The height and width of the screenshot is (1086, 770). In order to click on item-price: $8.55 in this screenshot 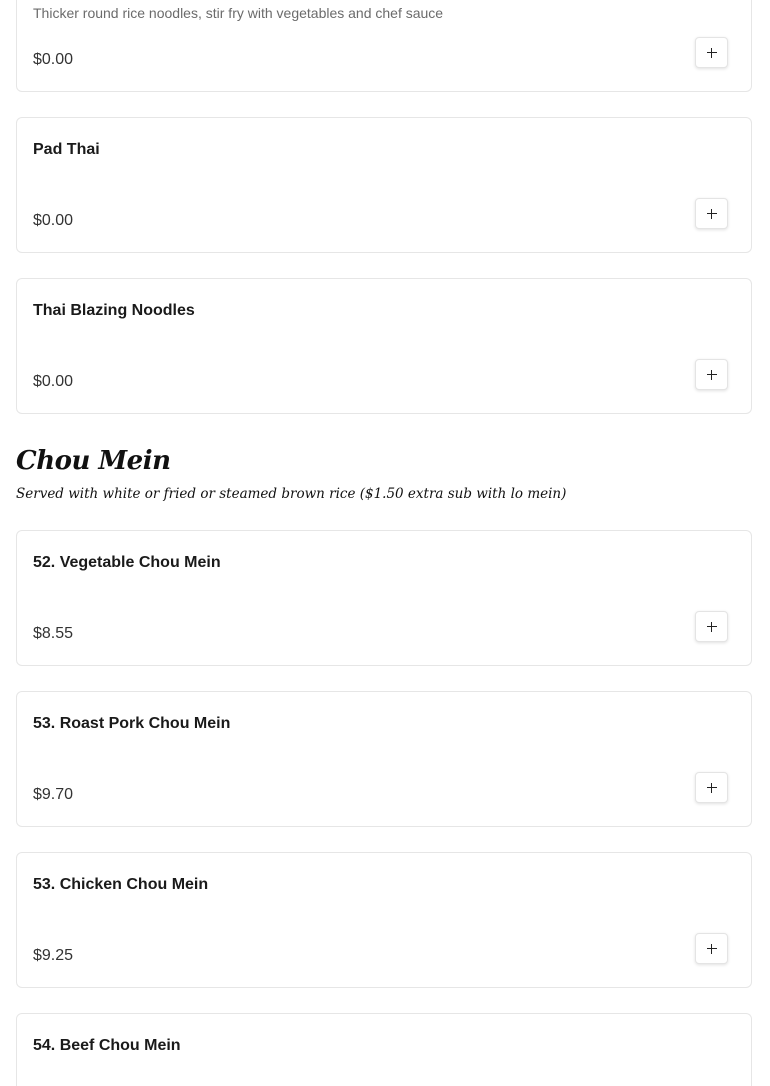, I will do `click(53, 633)`.